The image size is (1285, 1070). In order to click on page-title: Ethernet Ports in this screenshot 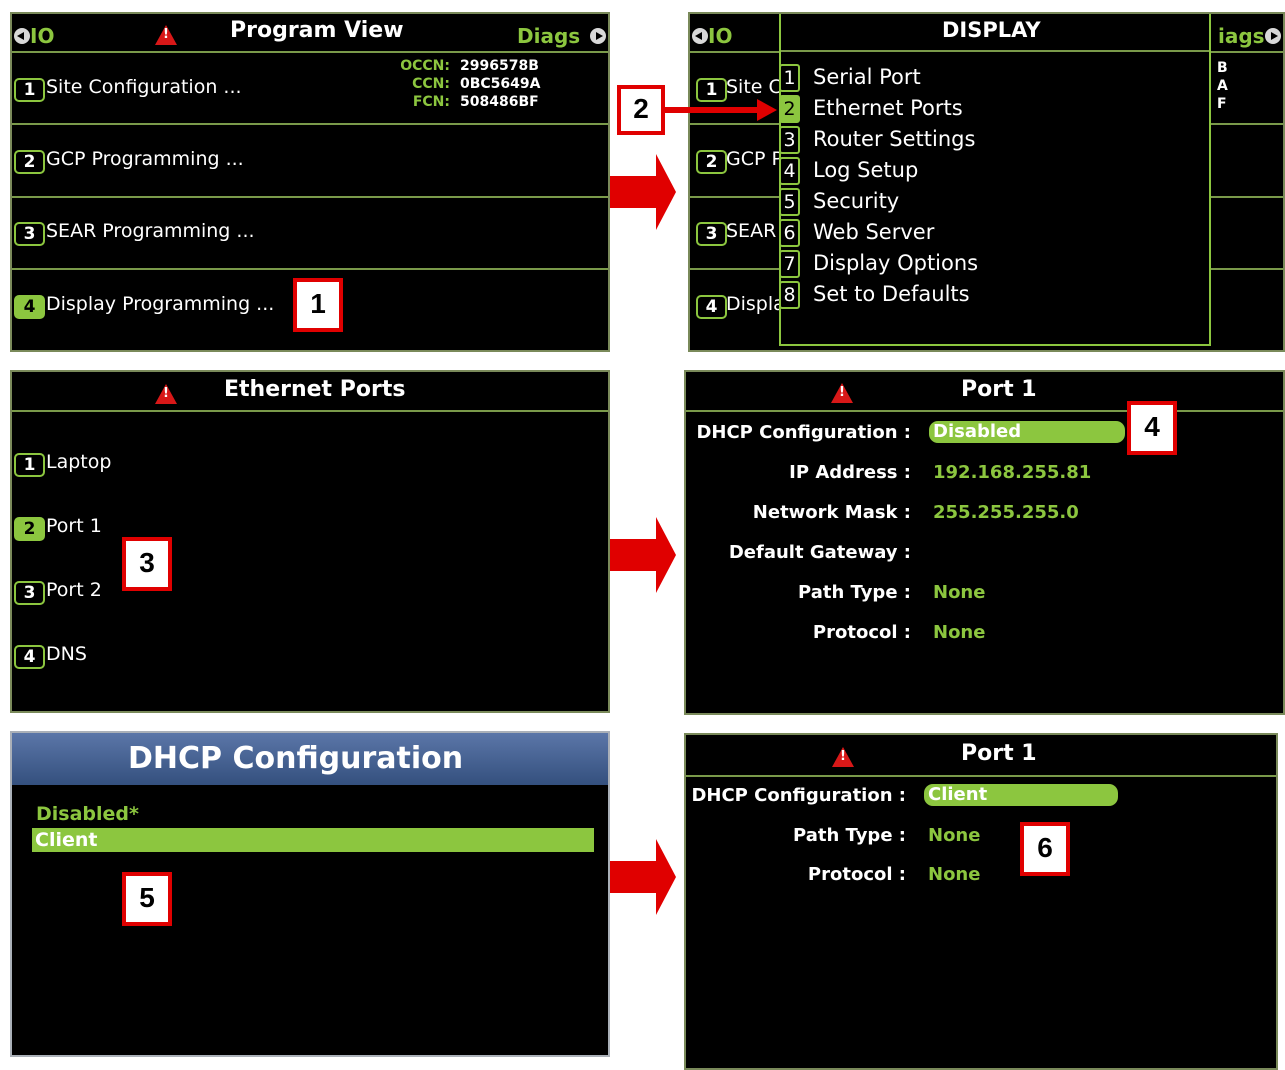, I will do `click(315, 389)`.